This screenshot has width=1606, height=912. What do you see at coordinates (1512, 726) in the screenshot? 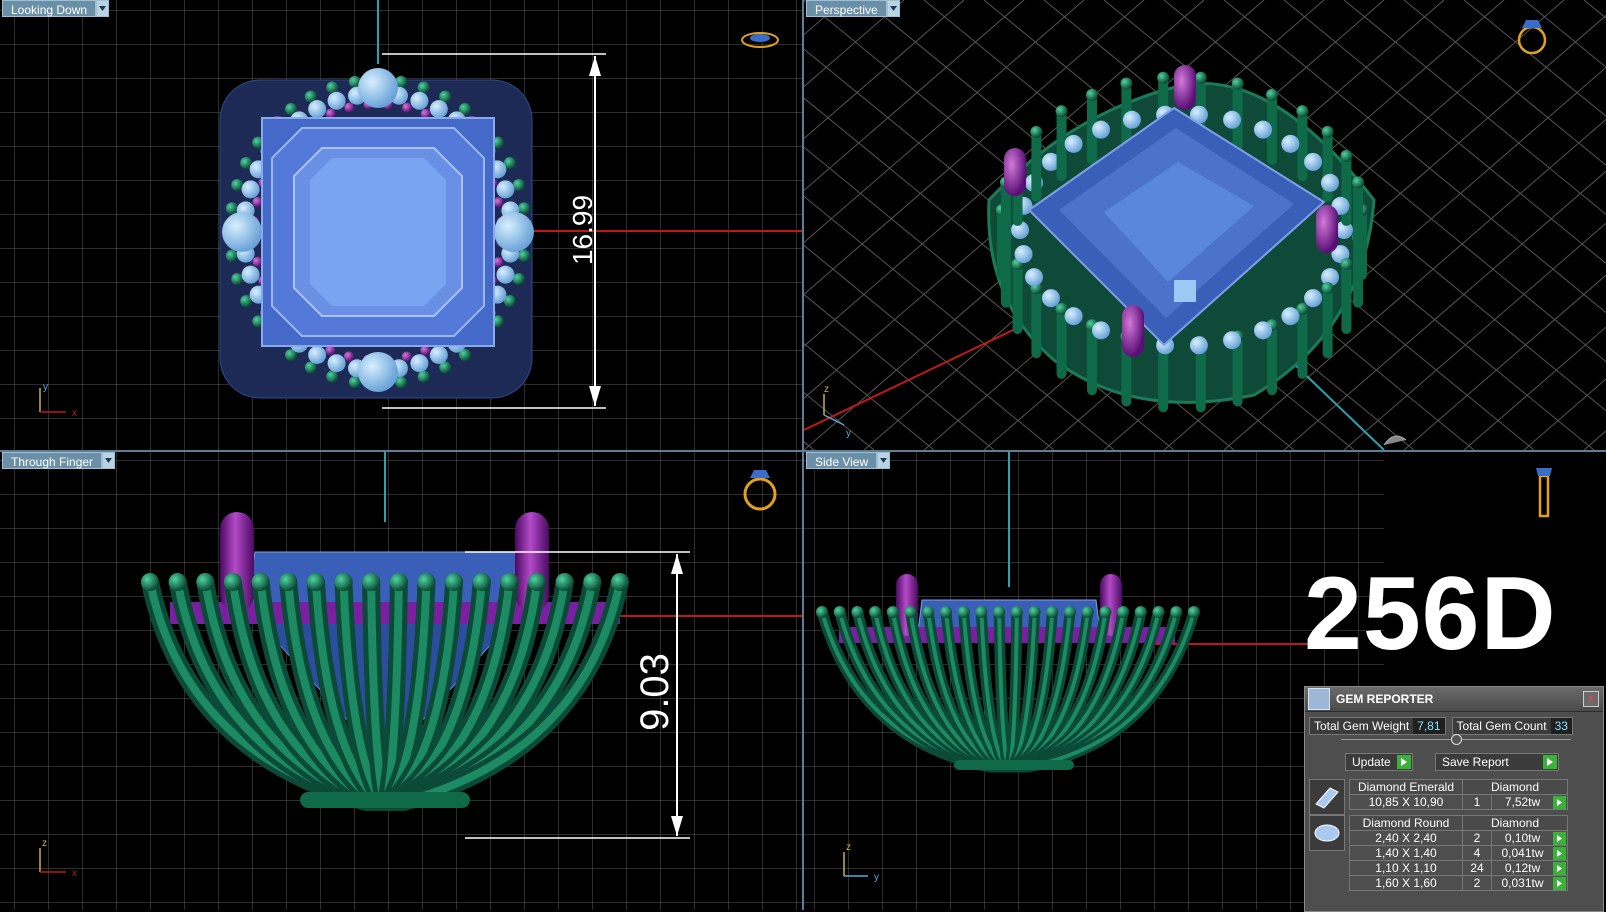
I see `total-gem-count: Total Gem Count 33` at bounding box center [1512, 726].